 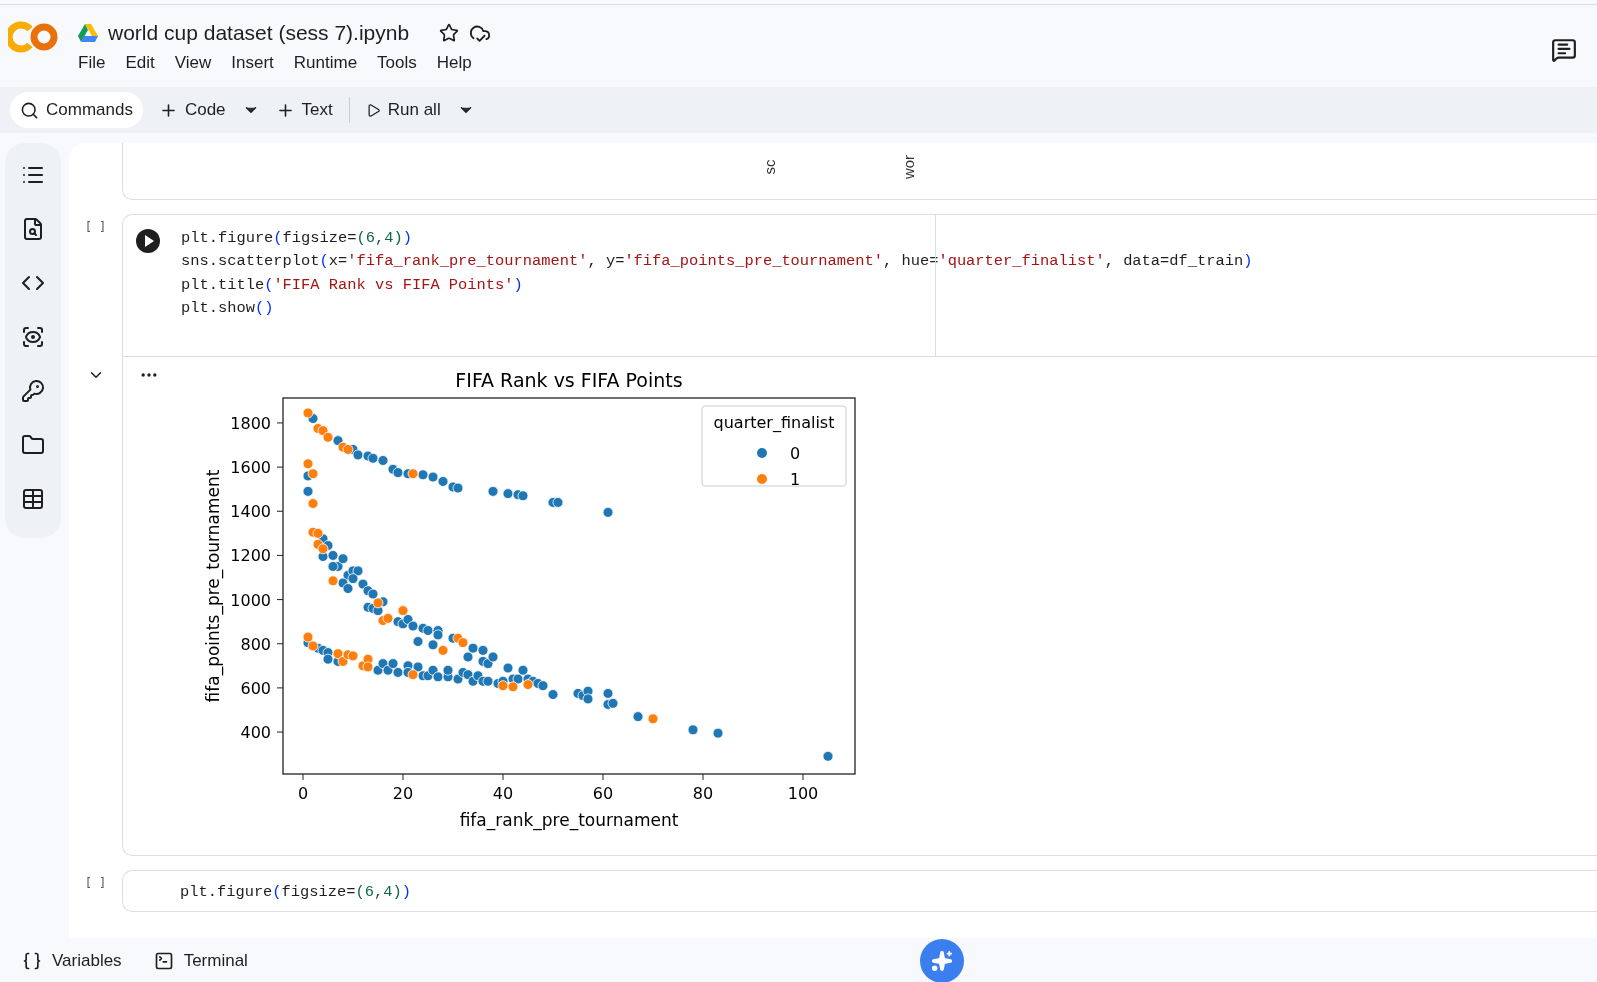 What do you see at coordinates (200, 961) in the screenshot?
I see `bottom-bar-button: Terminal` at bounding box center [200, 961].